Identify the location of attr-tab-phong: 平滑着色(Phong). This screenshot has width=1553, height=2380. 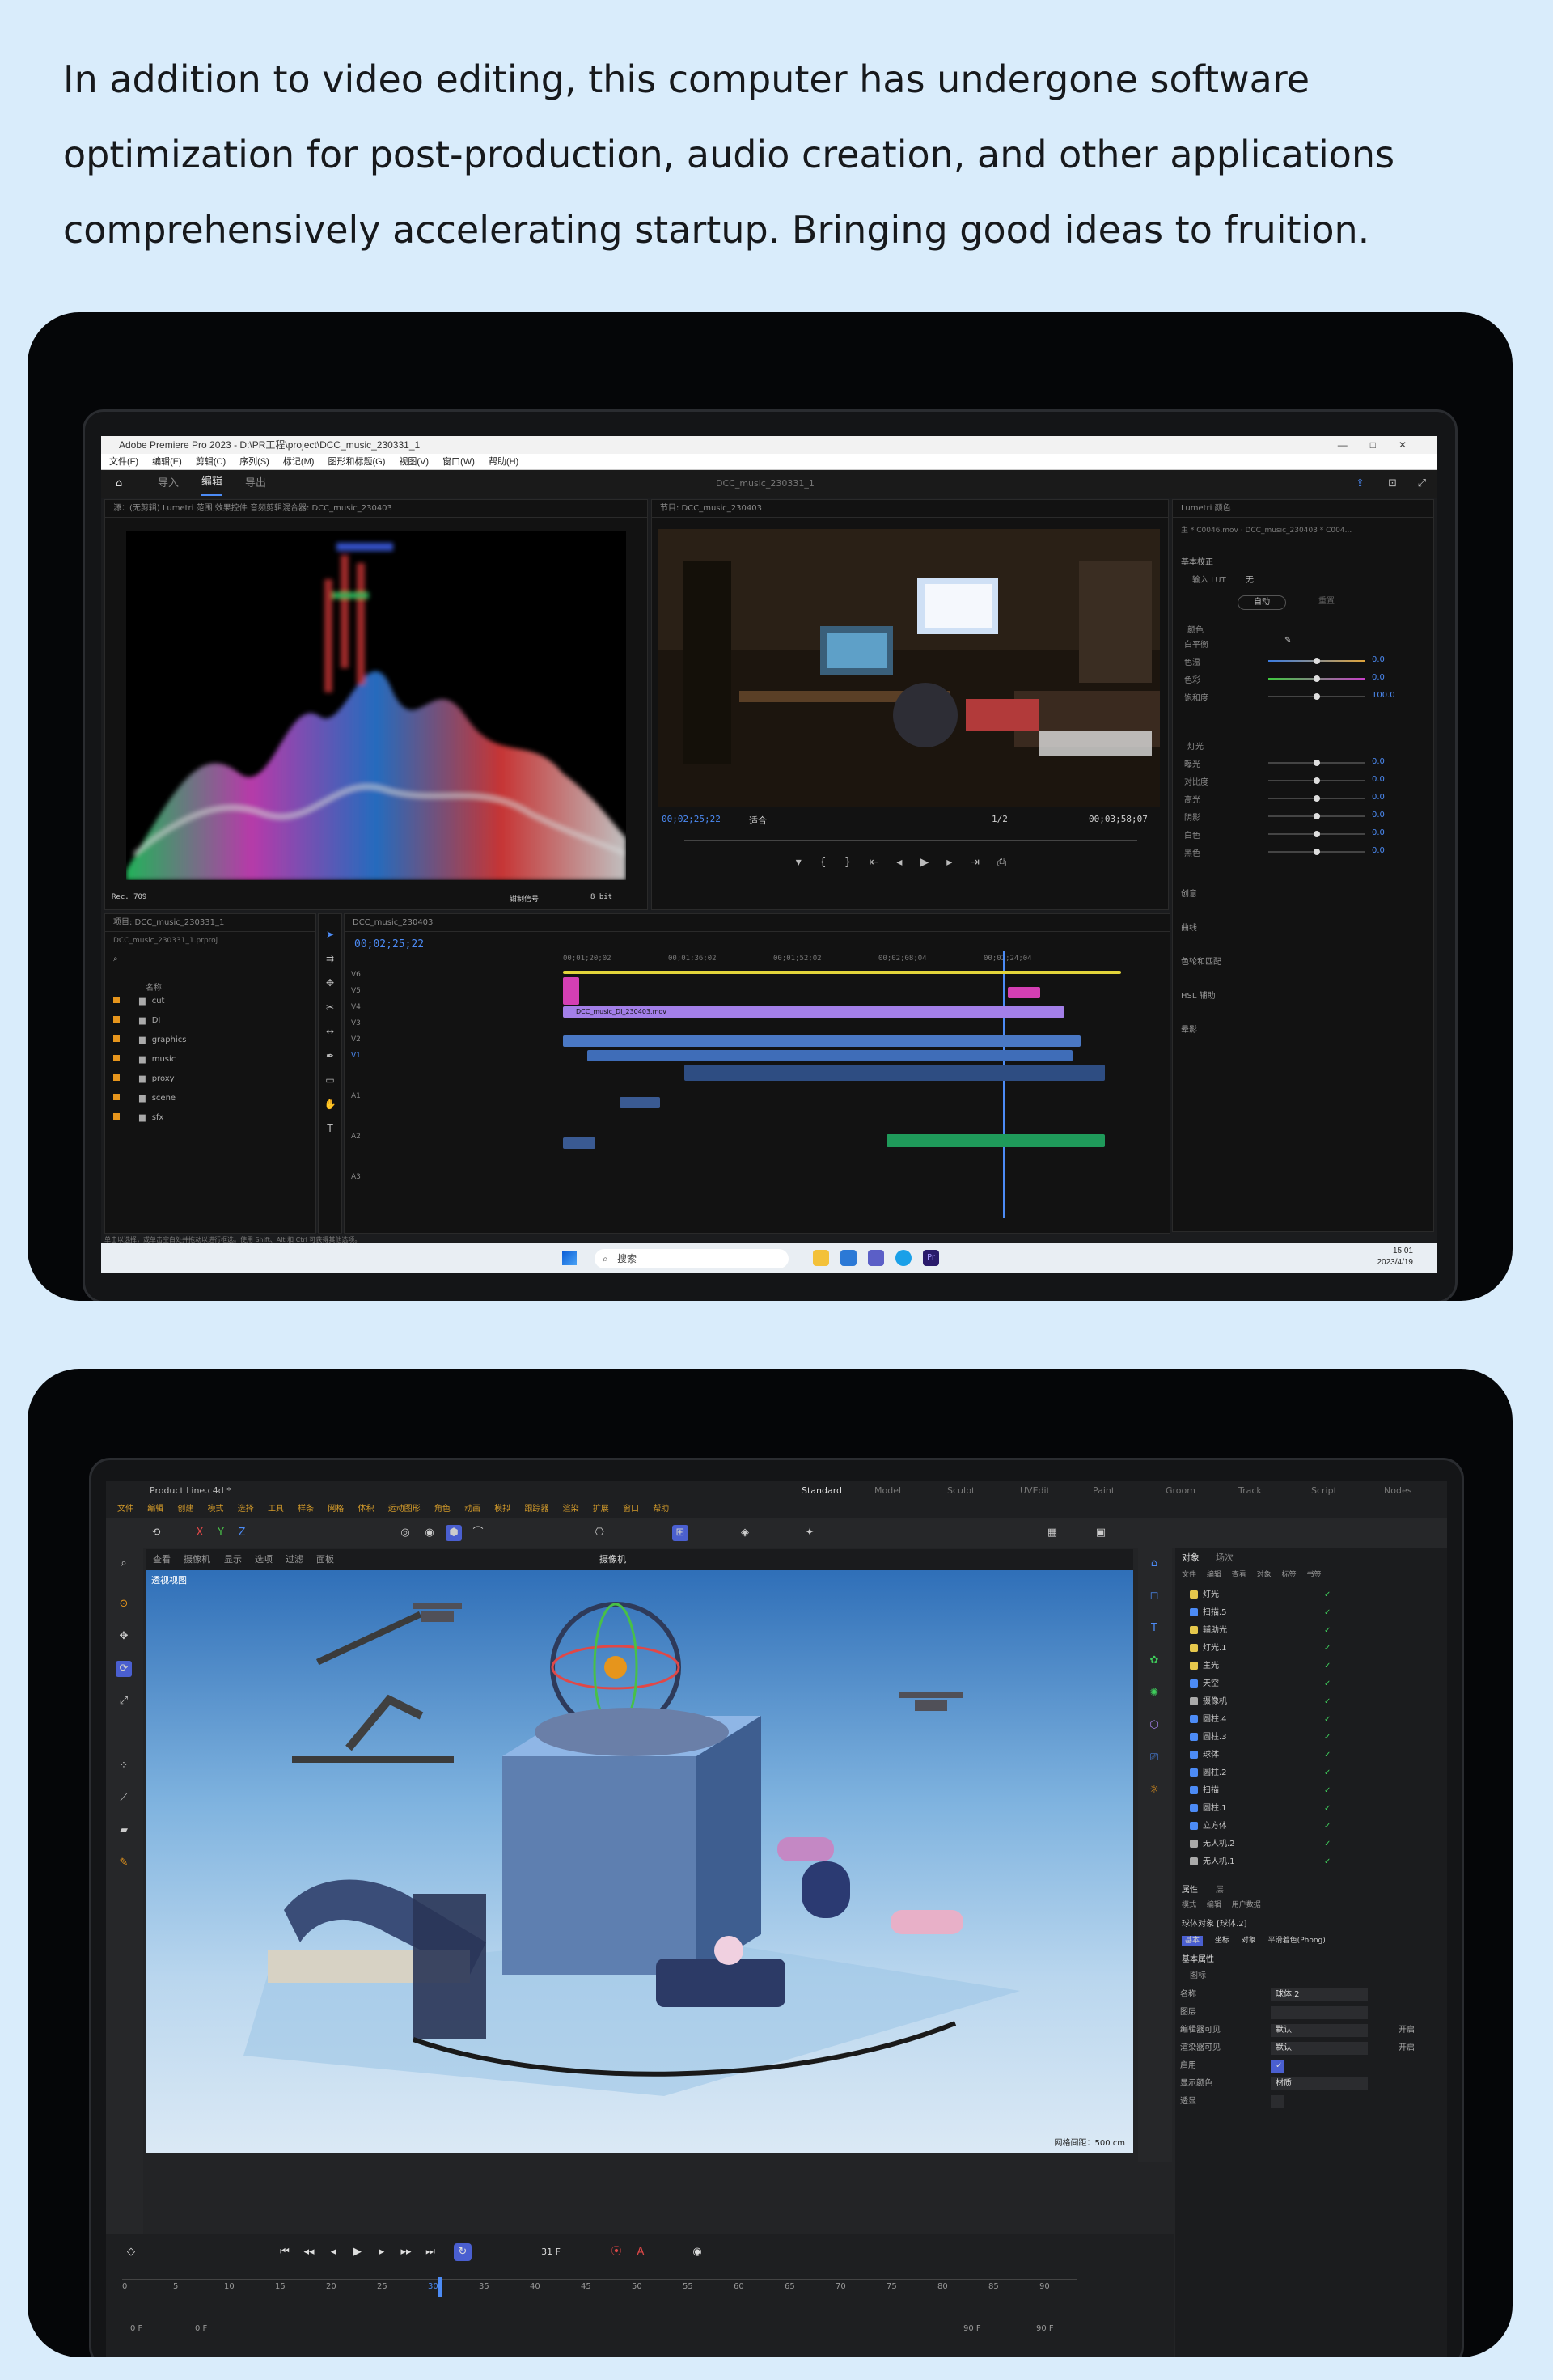
(1297, 1941).